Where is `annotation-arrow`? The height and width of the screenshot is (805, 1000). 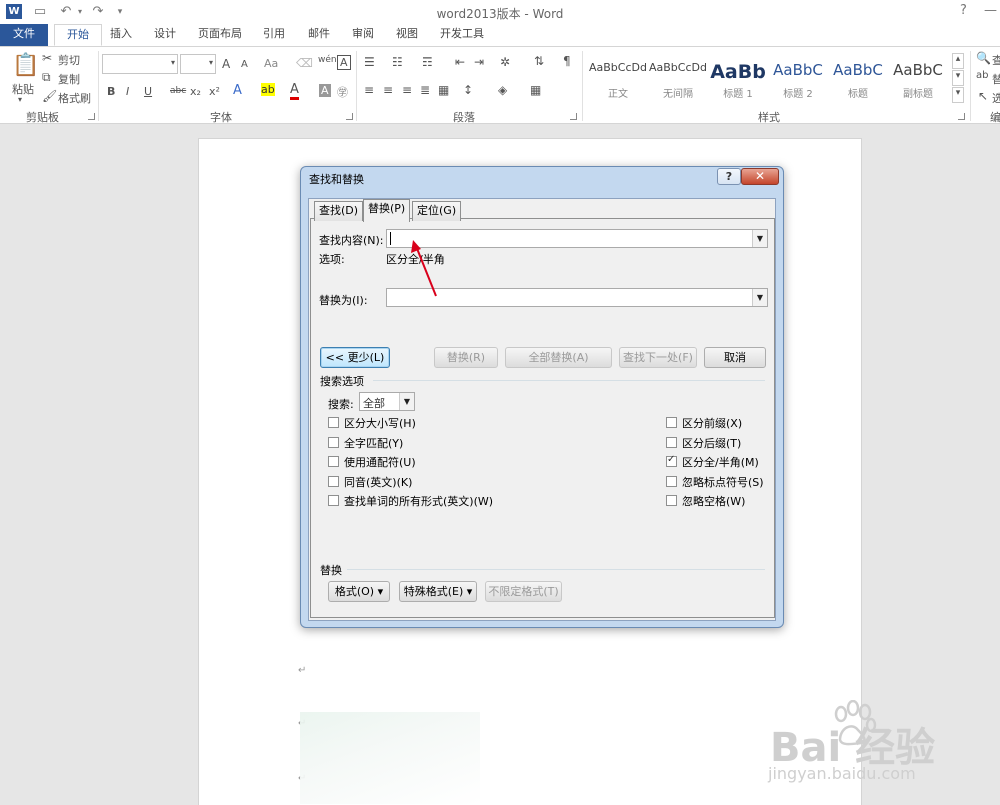 annotation-arrow is located at coordinates (424, 268).